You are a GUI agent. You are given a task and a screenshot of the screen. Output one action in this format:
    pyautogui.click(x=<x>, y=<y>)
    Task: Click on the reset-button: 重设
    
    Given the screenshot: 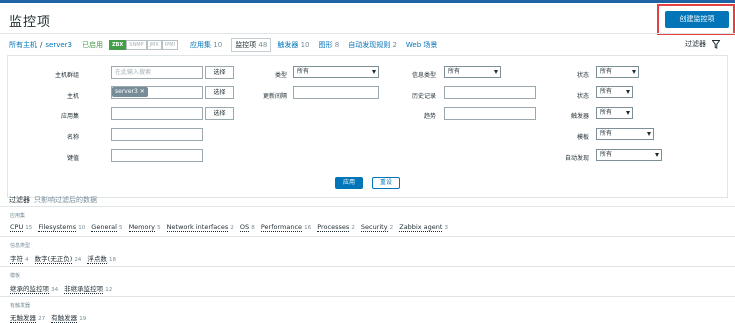 What is the action you would take?
    pyautogui.click(x=386, y=183)
    